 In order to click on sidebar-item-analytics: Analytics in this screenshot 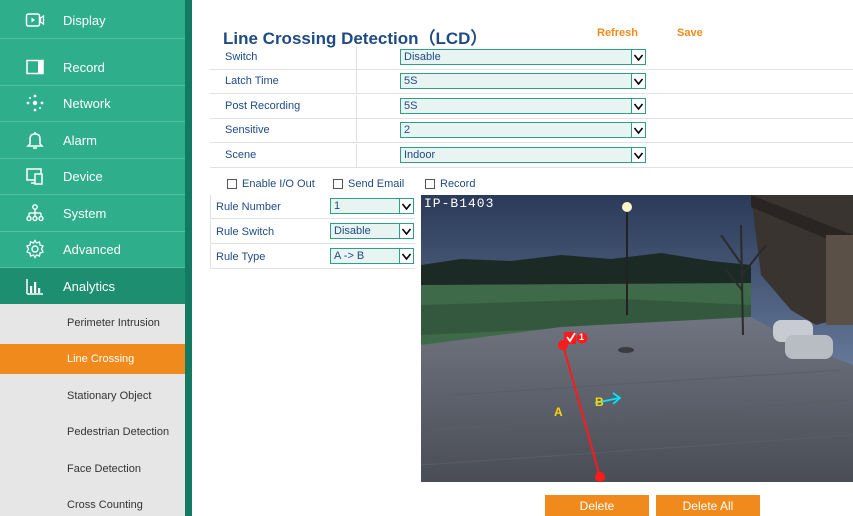, I will do `click(92, 286)`.